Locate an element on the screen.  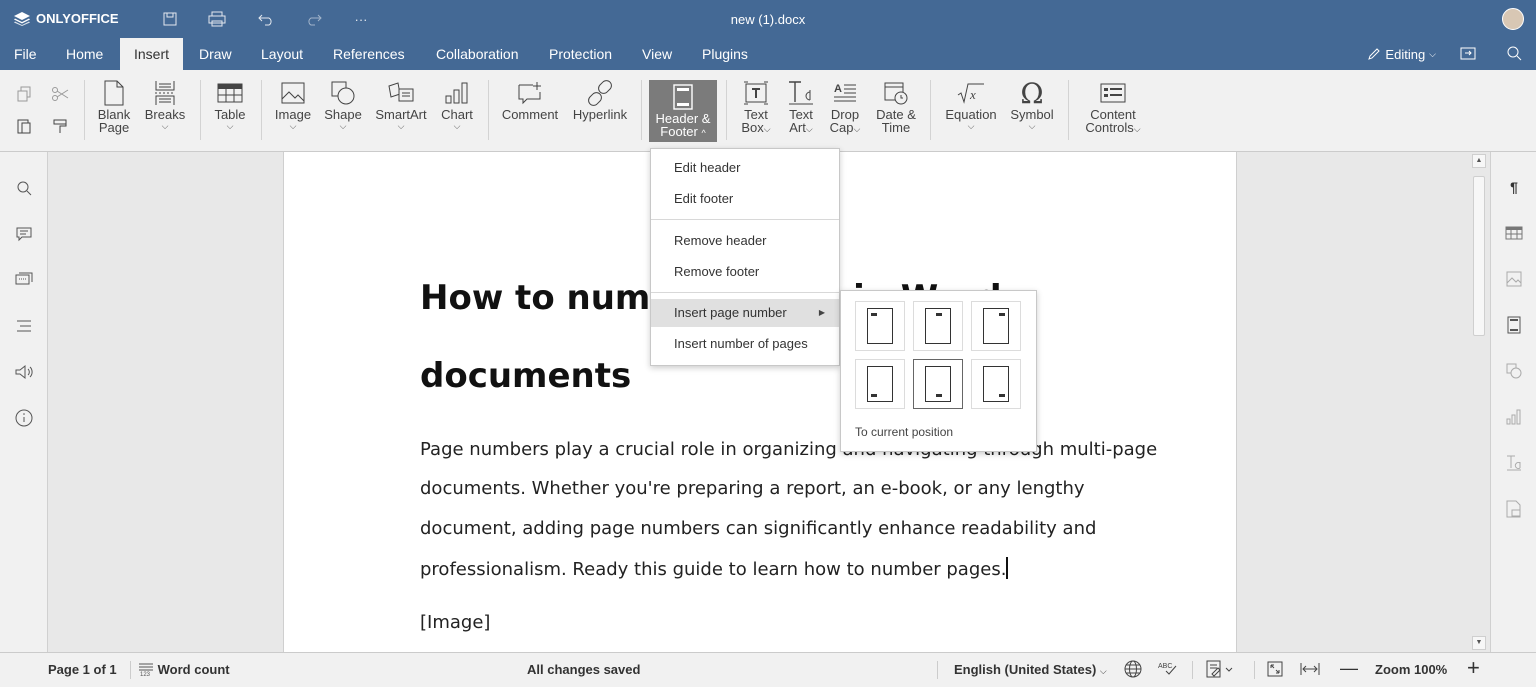
menu-item-insert-page-number: Insert page number ▶ is located at coordinates (745, 313).